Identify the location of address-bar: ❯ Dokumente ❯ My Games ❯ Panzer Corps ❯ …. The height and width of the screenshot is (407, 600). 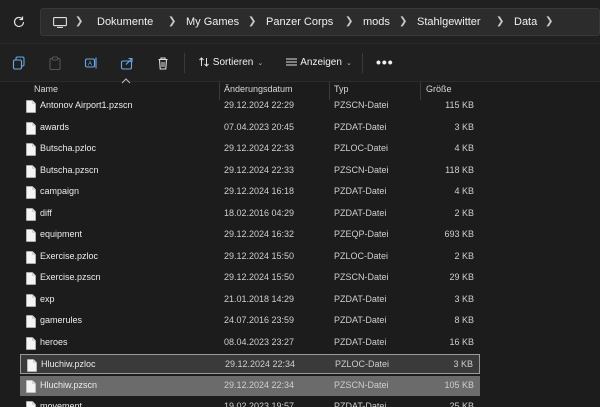
(320, 22).